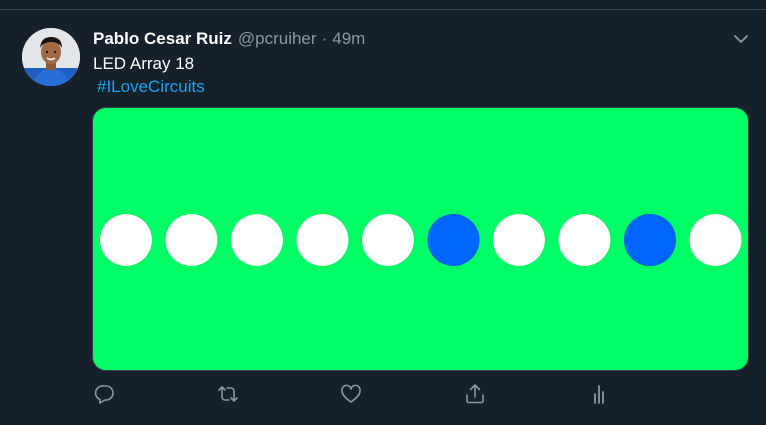 The height and width of the screenshot is (425, 766). What do you see at coordinates (741, 39) in the screenshot?
I see `chevron-down-icon` at bounding box center [741, 39].